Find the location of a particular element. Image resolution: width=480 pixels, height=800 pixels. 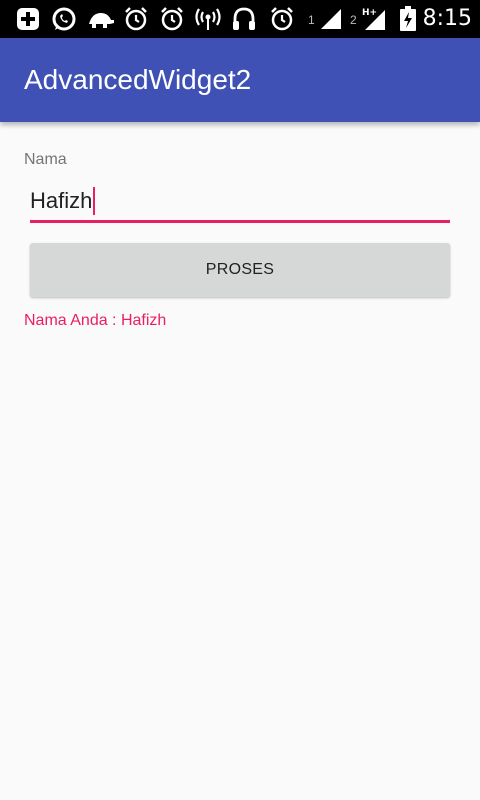

input-underline is located at coordinates (240, 221).